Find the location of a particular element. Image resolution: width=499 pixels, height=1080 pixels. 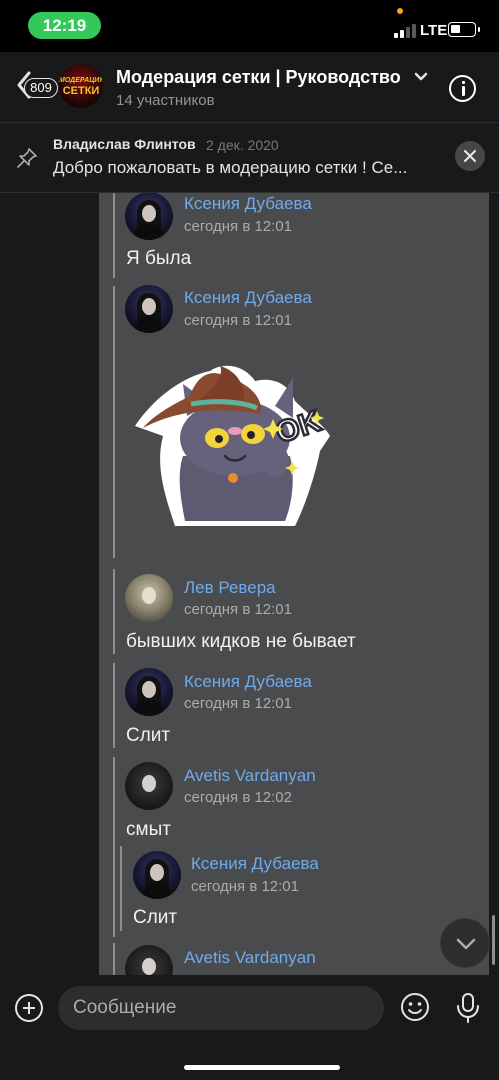

reply-time: сегодня в 12:01 is located at coordinates (245, 886).